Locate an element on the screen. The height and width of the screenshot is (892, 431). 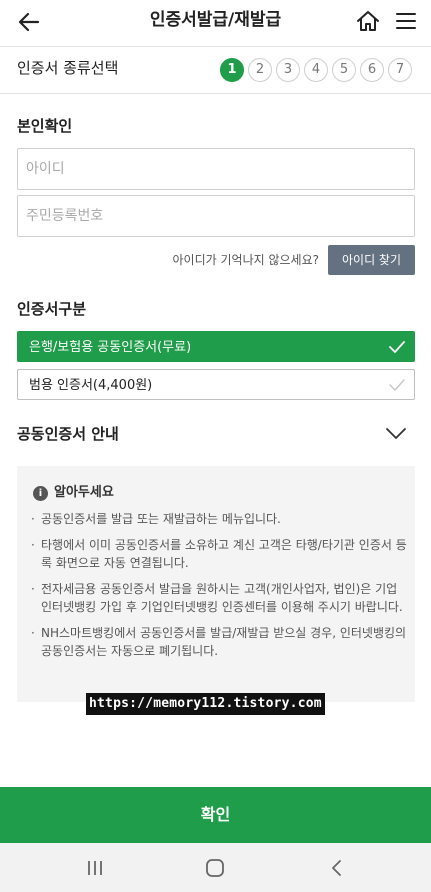
step-4: 4 is located at coordinates (316, 70).